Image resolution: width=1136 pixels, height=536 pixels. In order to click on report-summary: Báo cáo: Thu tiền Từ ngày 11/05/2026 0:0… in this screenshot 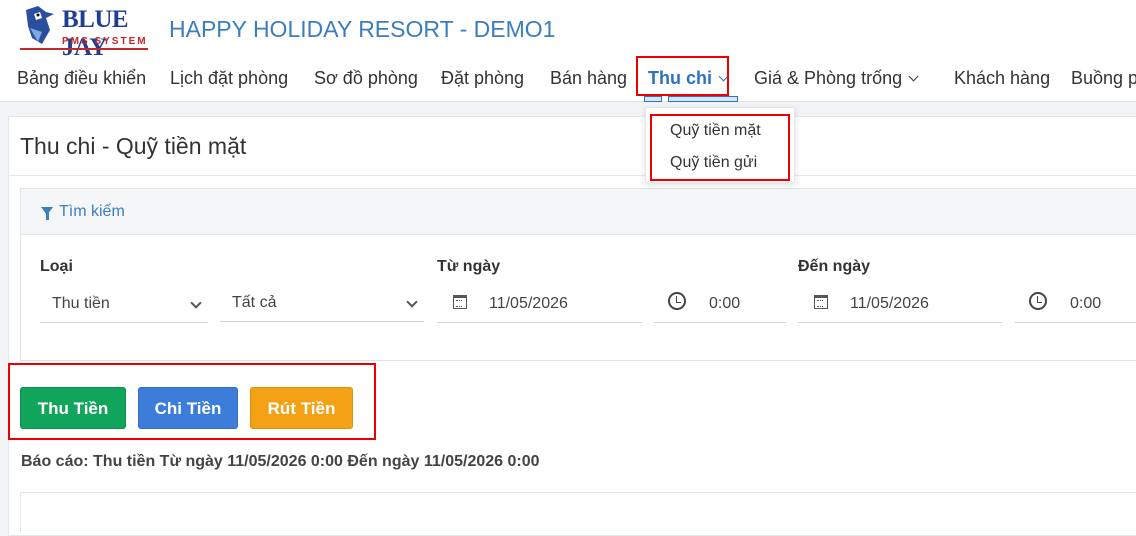, I will do `click(280, 461)`.